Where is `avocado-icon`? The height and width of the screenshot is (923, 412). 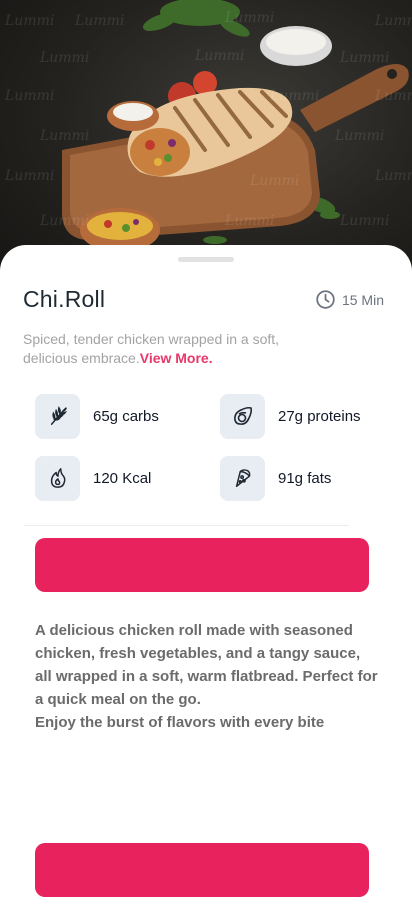 avocado-icon is located at coordinates (242, 416).